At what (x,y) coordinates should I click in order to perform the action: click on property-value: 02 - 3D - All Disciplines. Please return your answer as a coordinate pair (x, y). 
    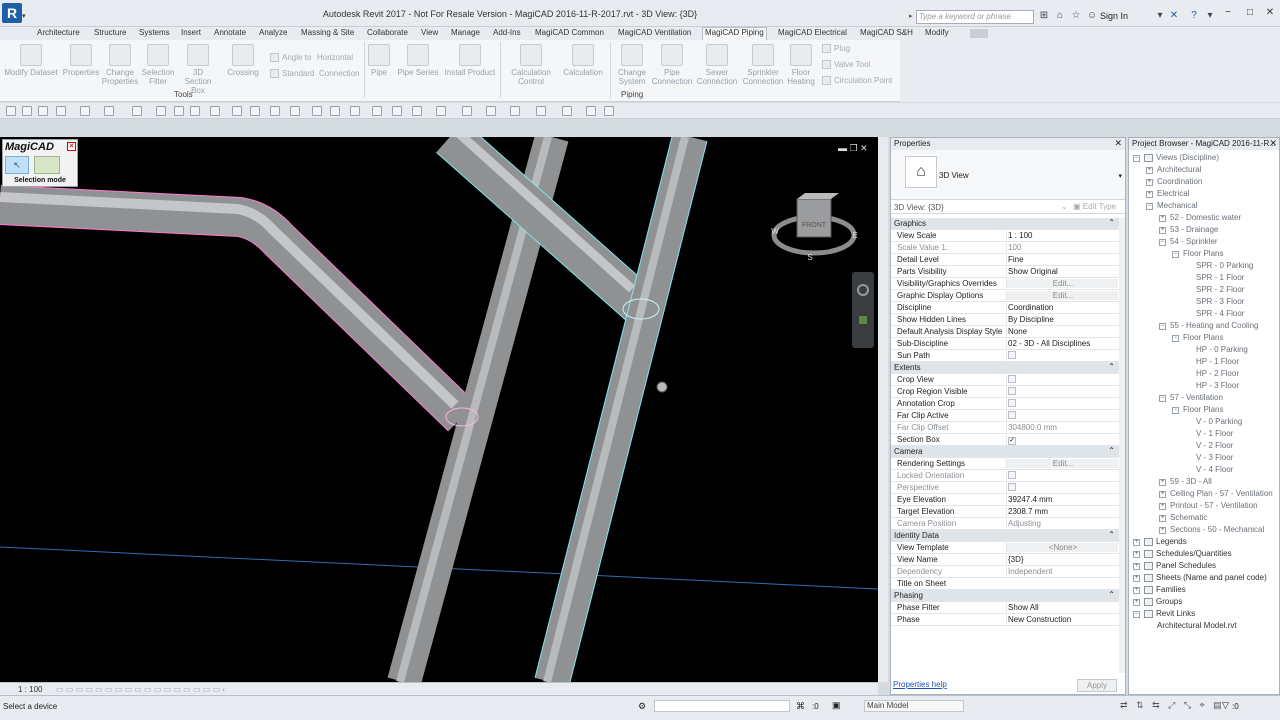
    Looking at the image, I should click on (1062, 343).